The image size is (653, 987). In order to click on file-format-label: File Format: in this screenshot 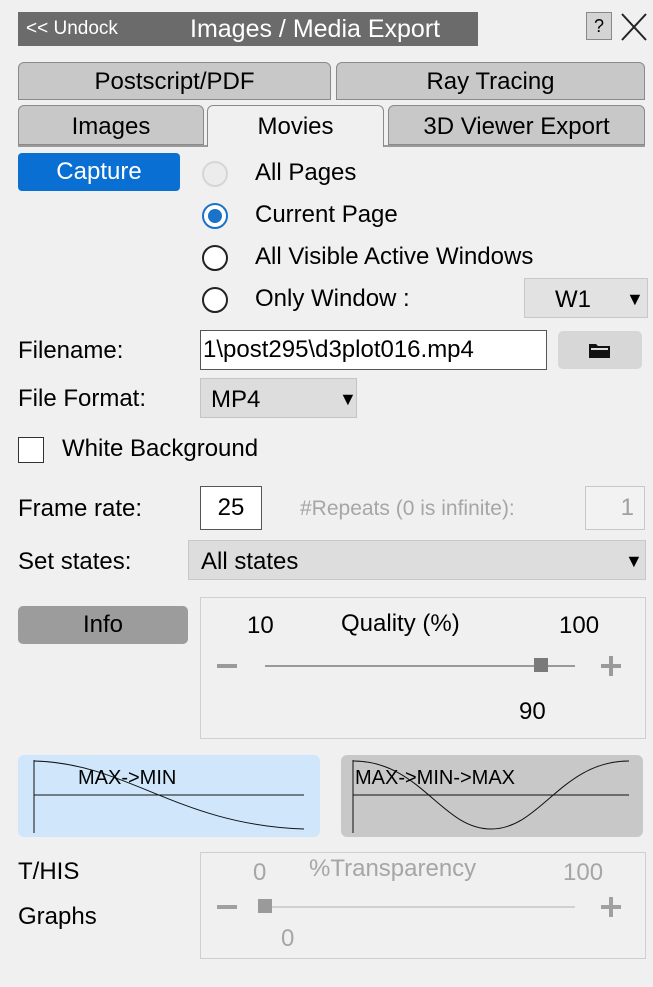, I will do `click(82, 398)`.